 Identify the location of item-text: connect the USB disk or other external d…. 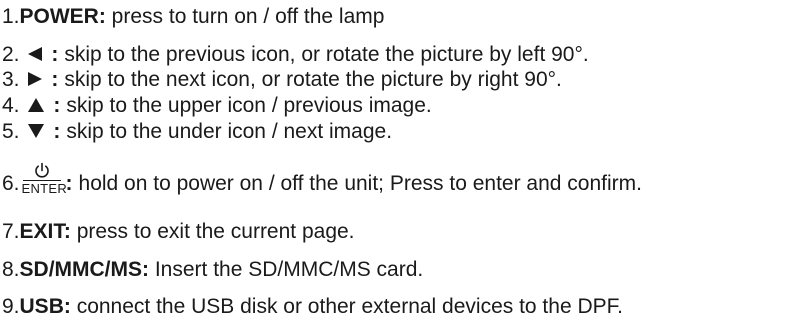
(346, 306).